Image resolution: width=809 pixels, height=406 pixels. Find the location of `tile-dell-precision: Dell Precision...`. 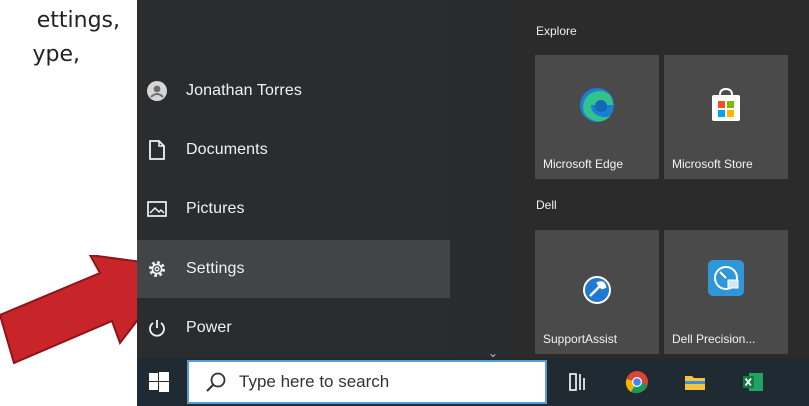

tile-dell-precision: Dell Precision... is located at coordinates (726, 292).